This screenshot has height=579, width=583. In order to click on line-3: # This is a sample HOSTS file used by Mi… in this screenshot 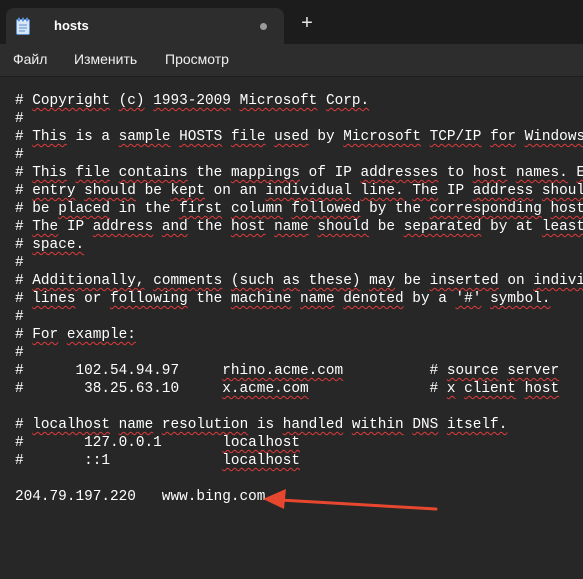, I will do `click(299, 137)`.